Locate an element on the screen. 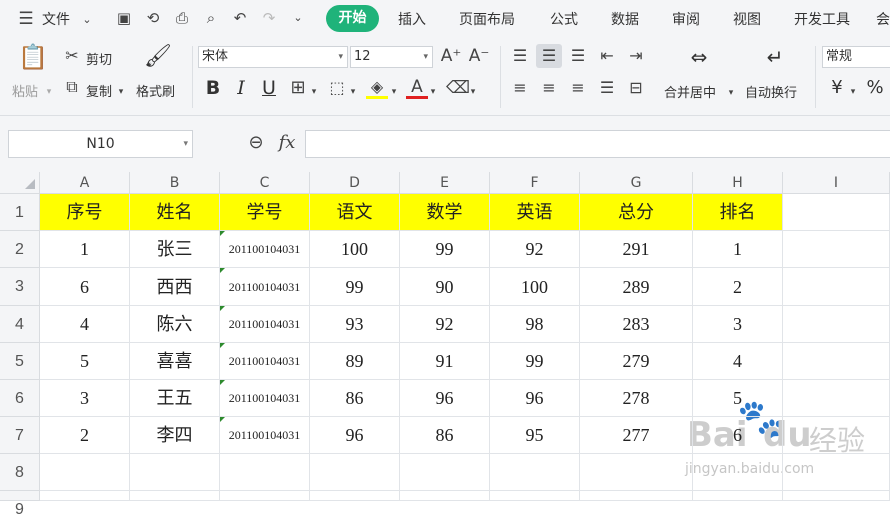 This screenshot has width=890, height=528. cell-h2: 1 is located at coordinates (738, 249).